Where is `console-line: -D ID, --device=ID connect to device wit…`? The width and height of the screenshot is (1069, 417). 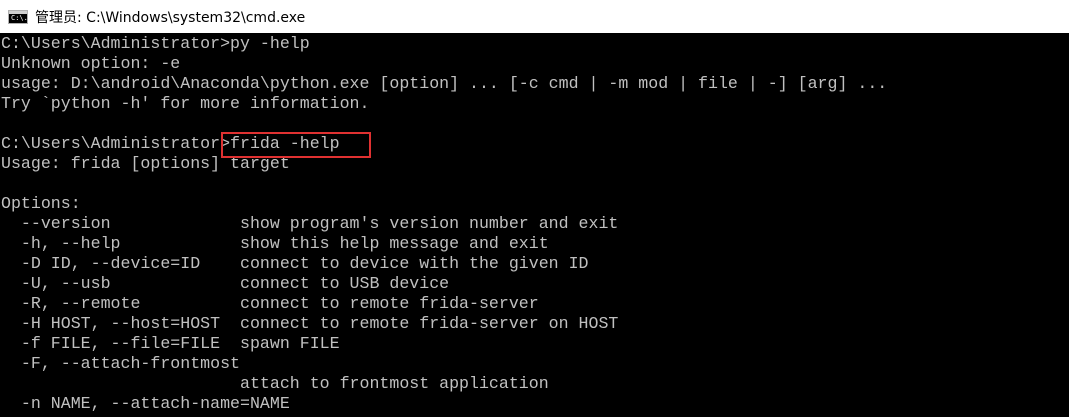
console-line: -D ID, --device=ID connect to device wit… is located at coordinates (295, 263).